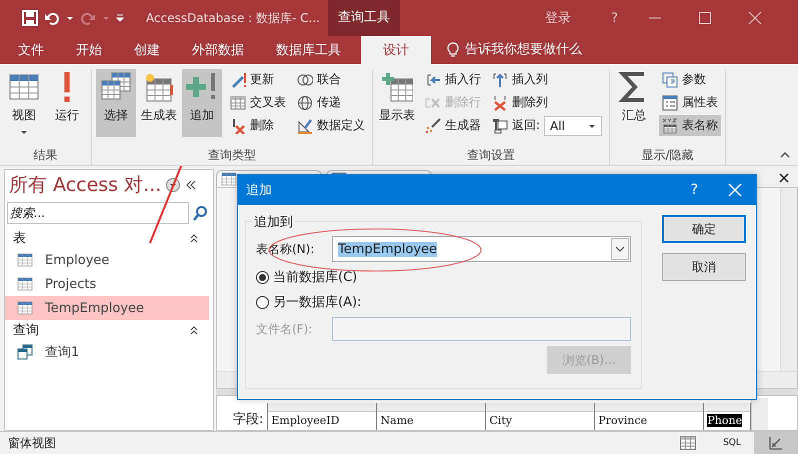  I want to click on search-icon, so click(200, 213).